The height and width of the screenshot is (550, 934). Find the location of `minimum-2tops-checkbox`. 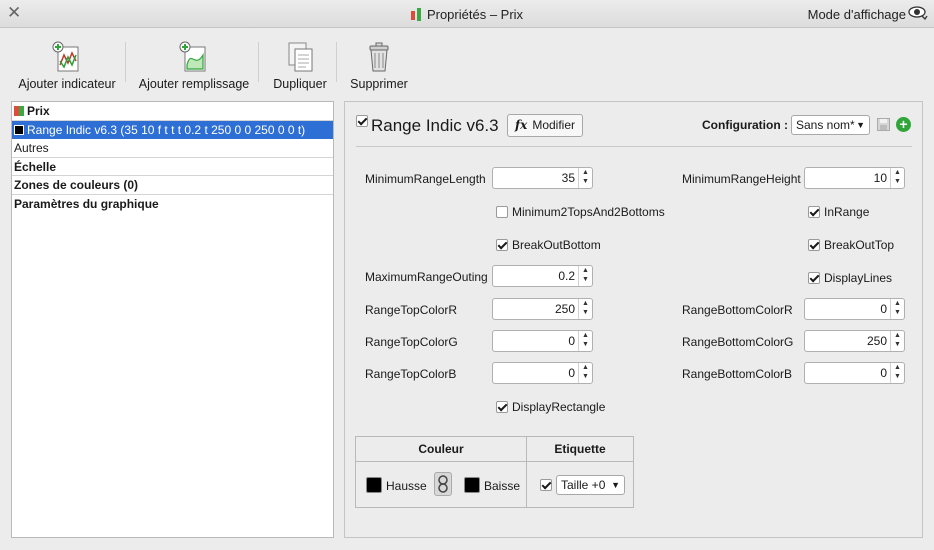

minimum-2tops-checkbox is located at coordinates (502, 212).